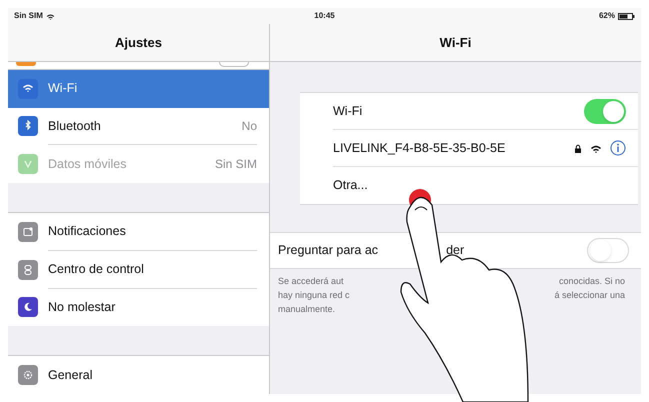  I want to click on item-label: Notificaciones, so click(87, 231).